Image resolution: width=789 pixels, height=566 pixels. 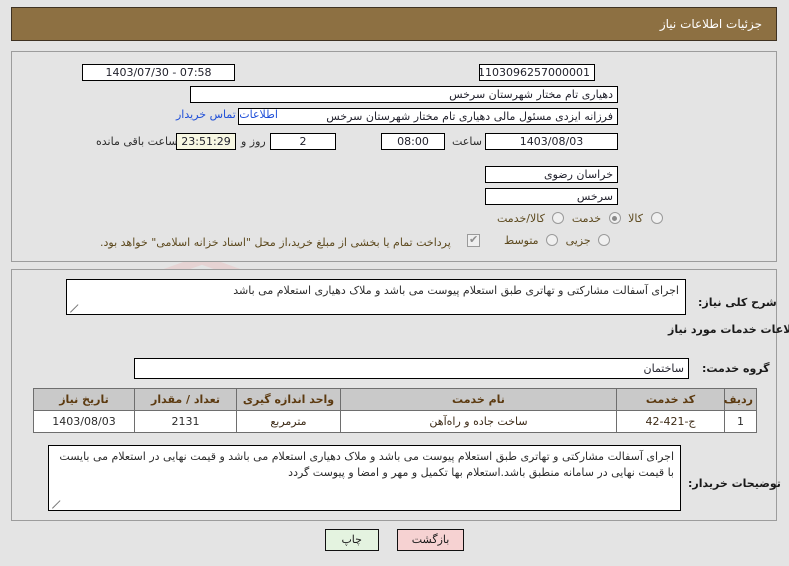 I want to click on reply-deadline-days: 2, so click(x=303, y=141).